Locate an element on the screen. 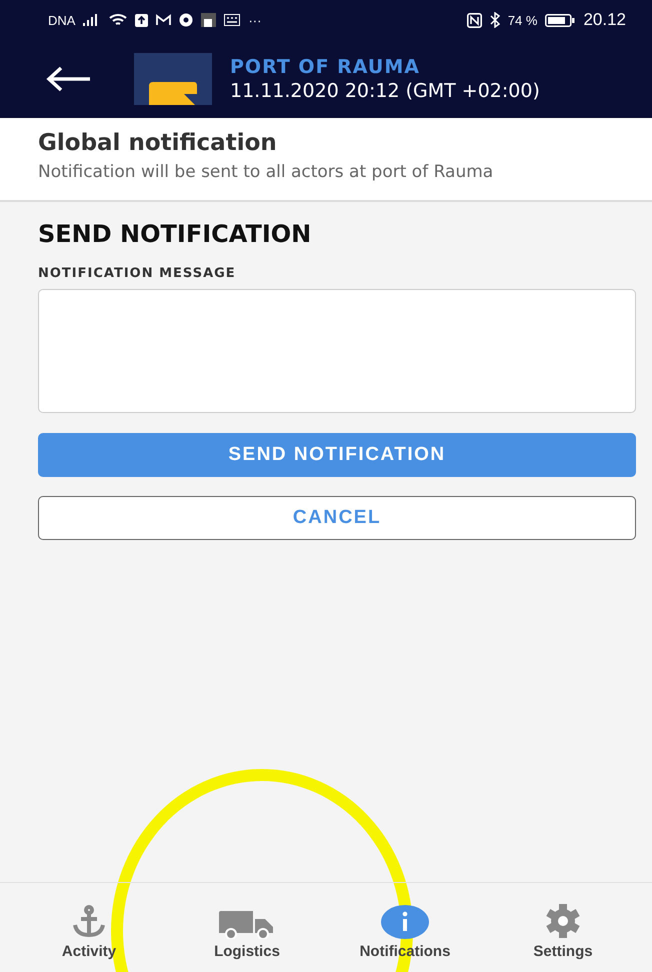 The image size is (652, 972). form-heading: SEND NOTIFICATION is located at coordinates (175, 234).